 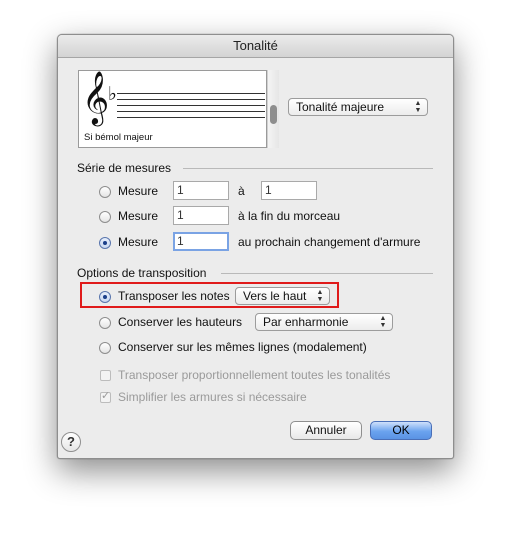 What do you see at coordinates (112, 94) in the screenshot?
I see `flat-icon: ♭` at bounding box center [112, 94].